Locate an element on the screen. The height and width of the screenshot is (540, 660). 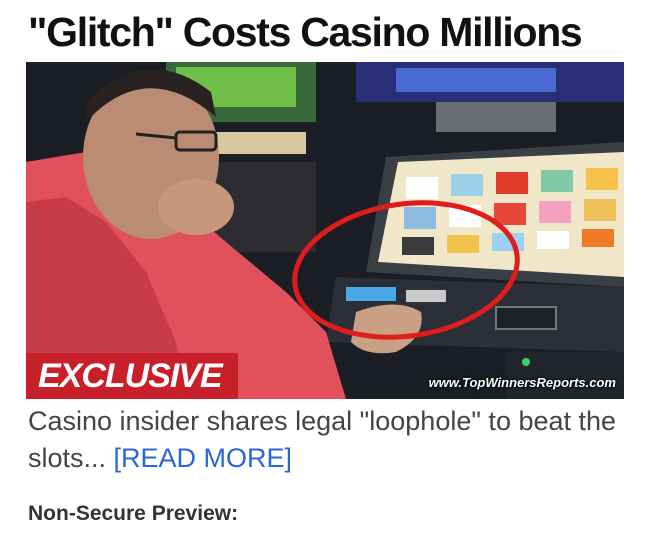
exclusive-badge: EXCLUSIVE is located at coordinates (132, 376).